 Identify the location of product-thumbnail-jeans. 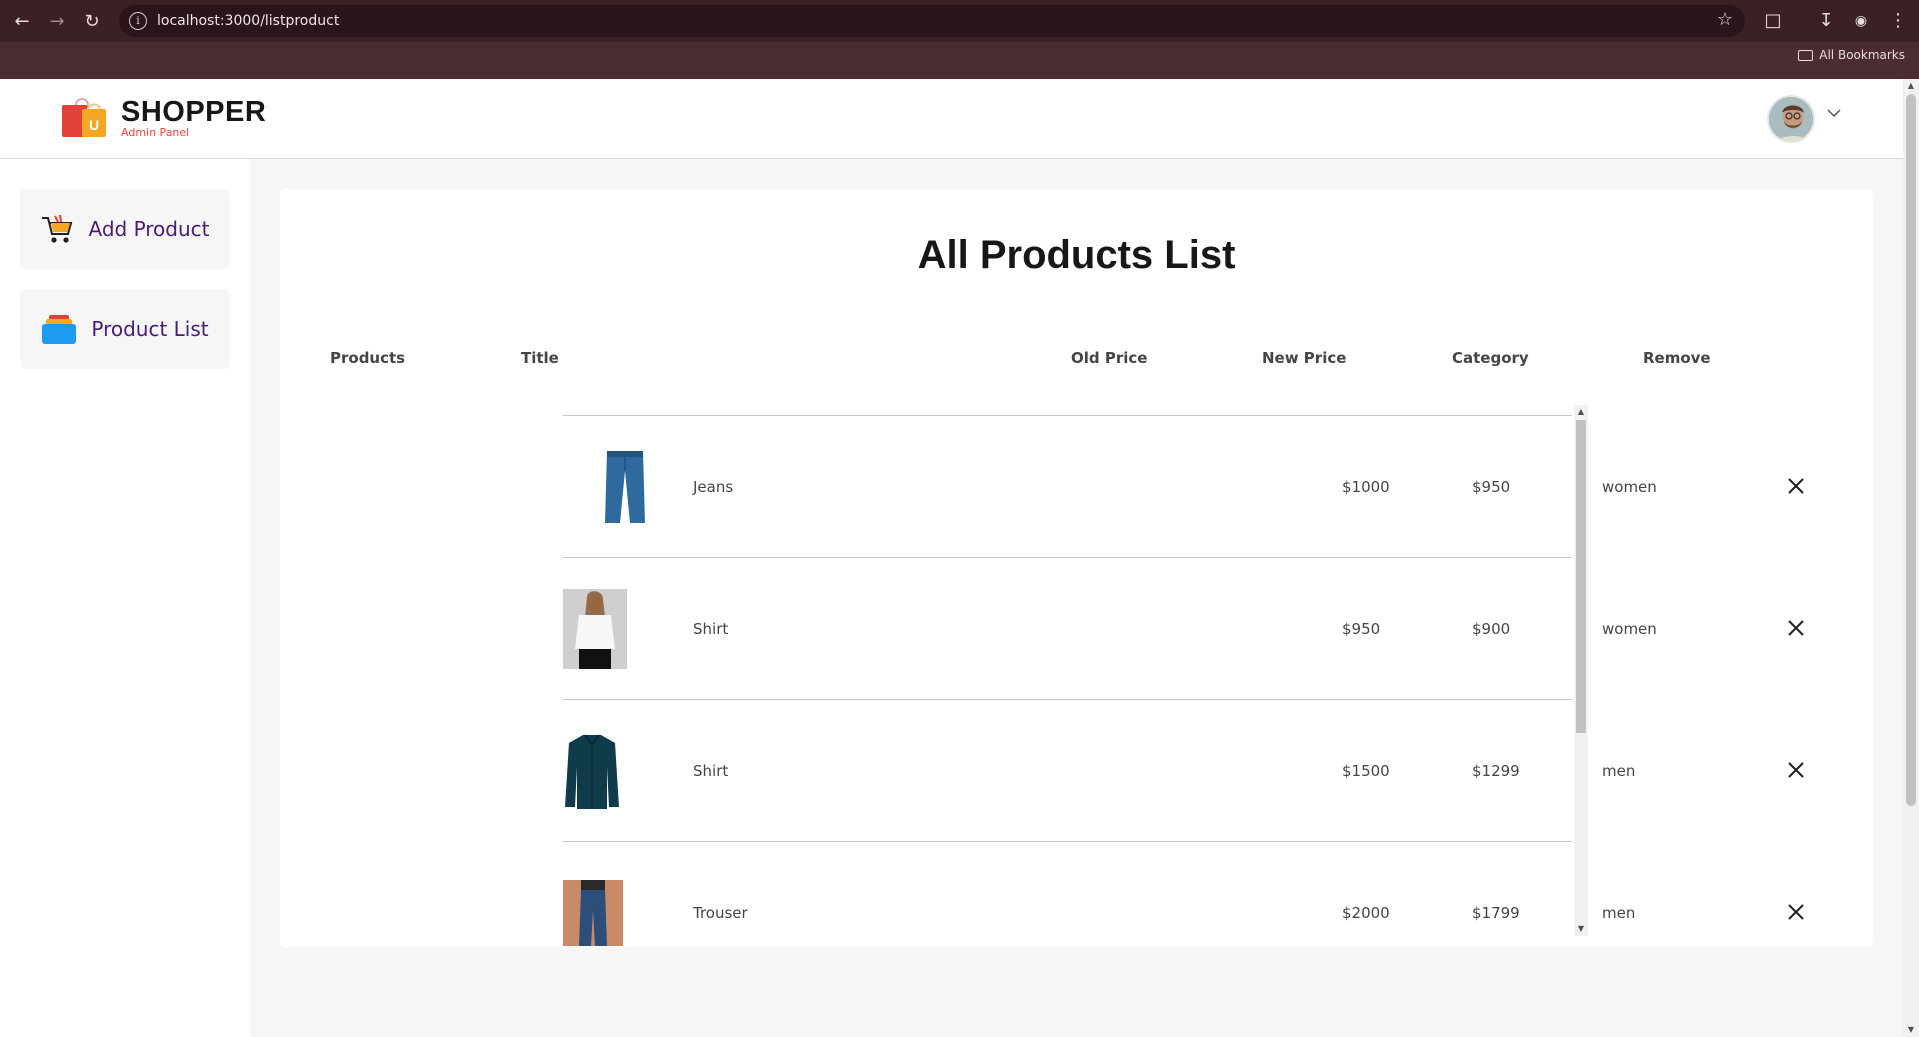
(625, 487).